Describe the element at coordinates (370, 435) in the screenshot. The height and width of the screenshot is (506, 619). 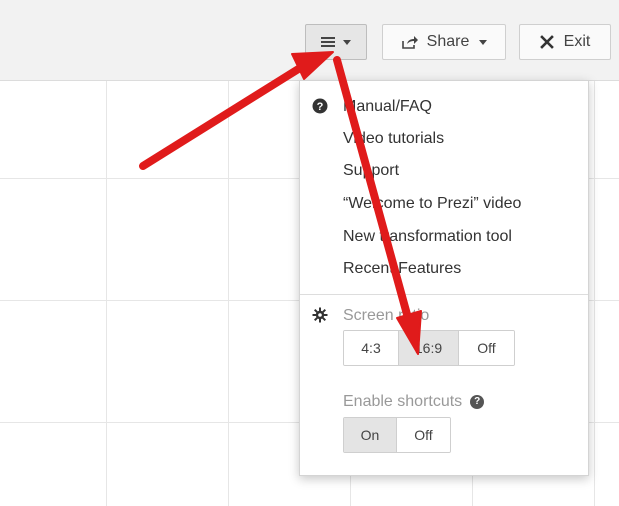
I see `shortcut-option-on: On` at that location.